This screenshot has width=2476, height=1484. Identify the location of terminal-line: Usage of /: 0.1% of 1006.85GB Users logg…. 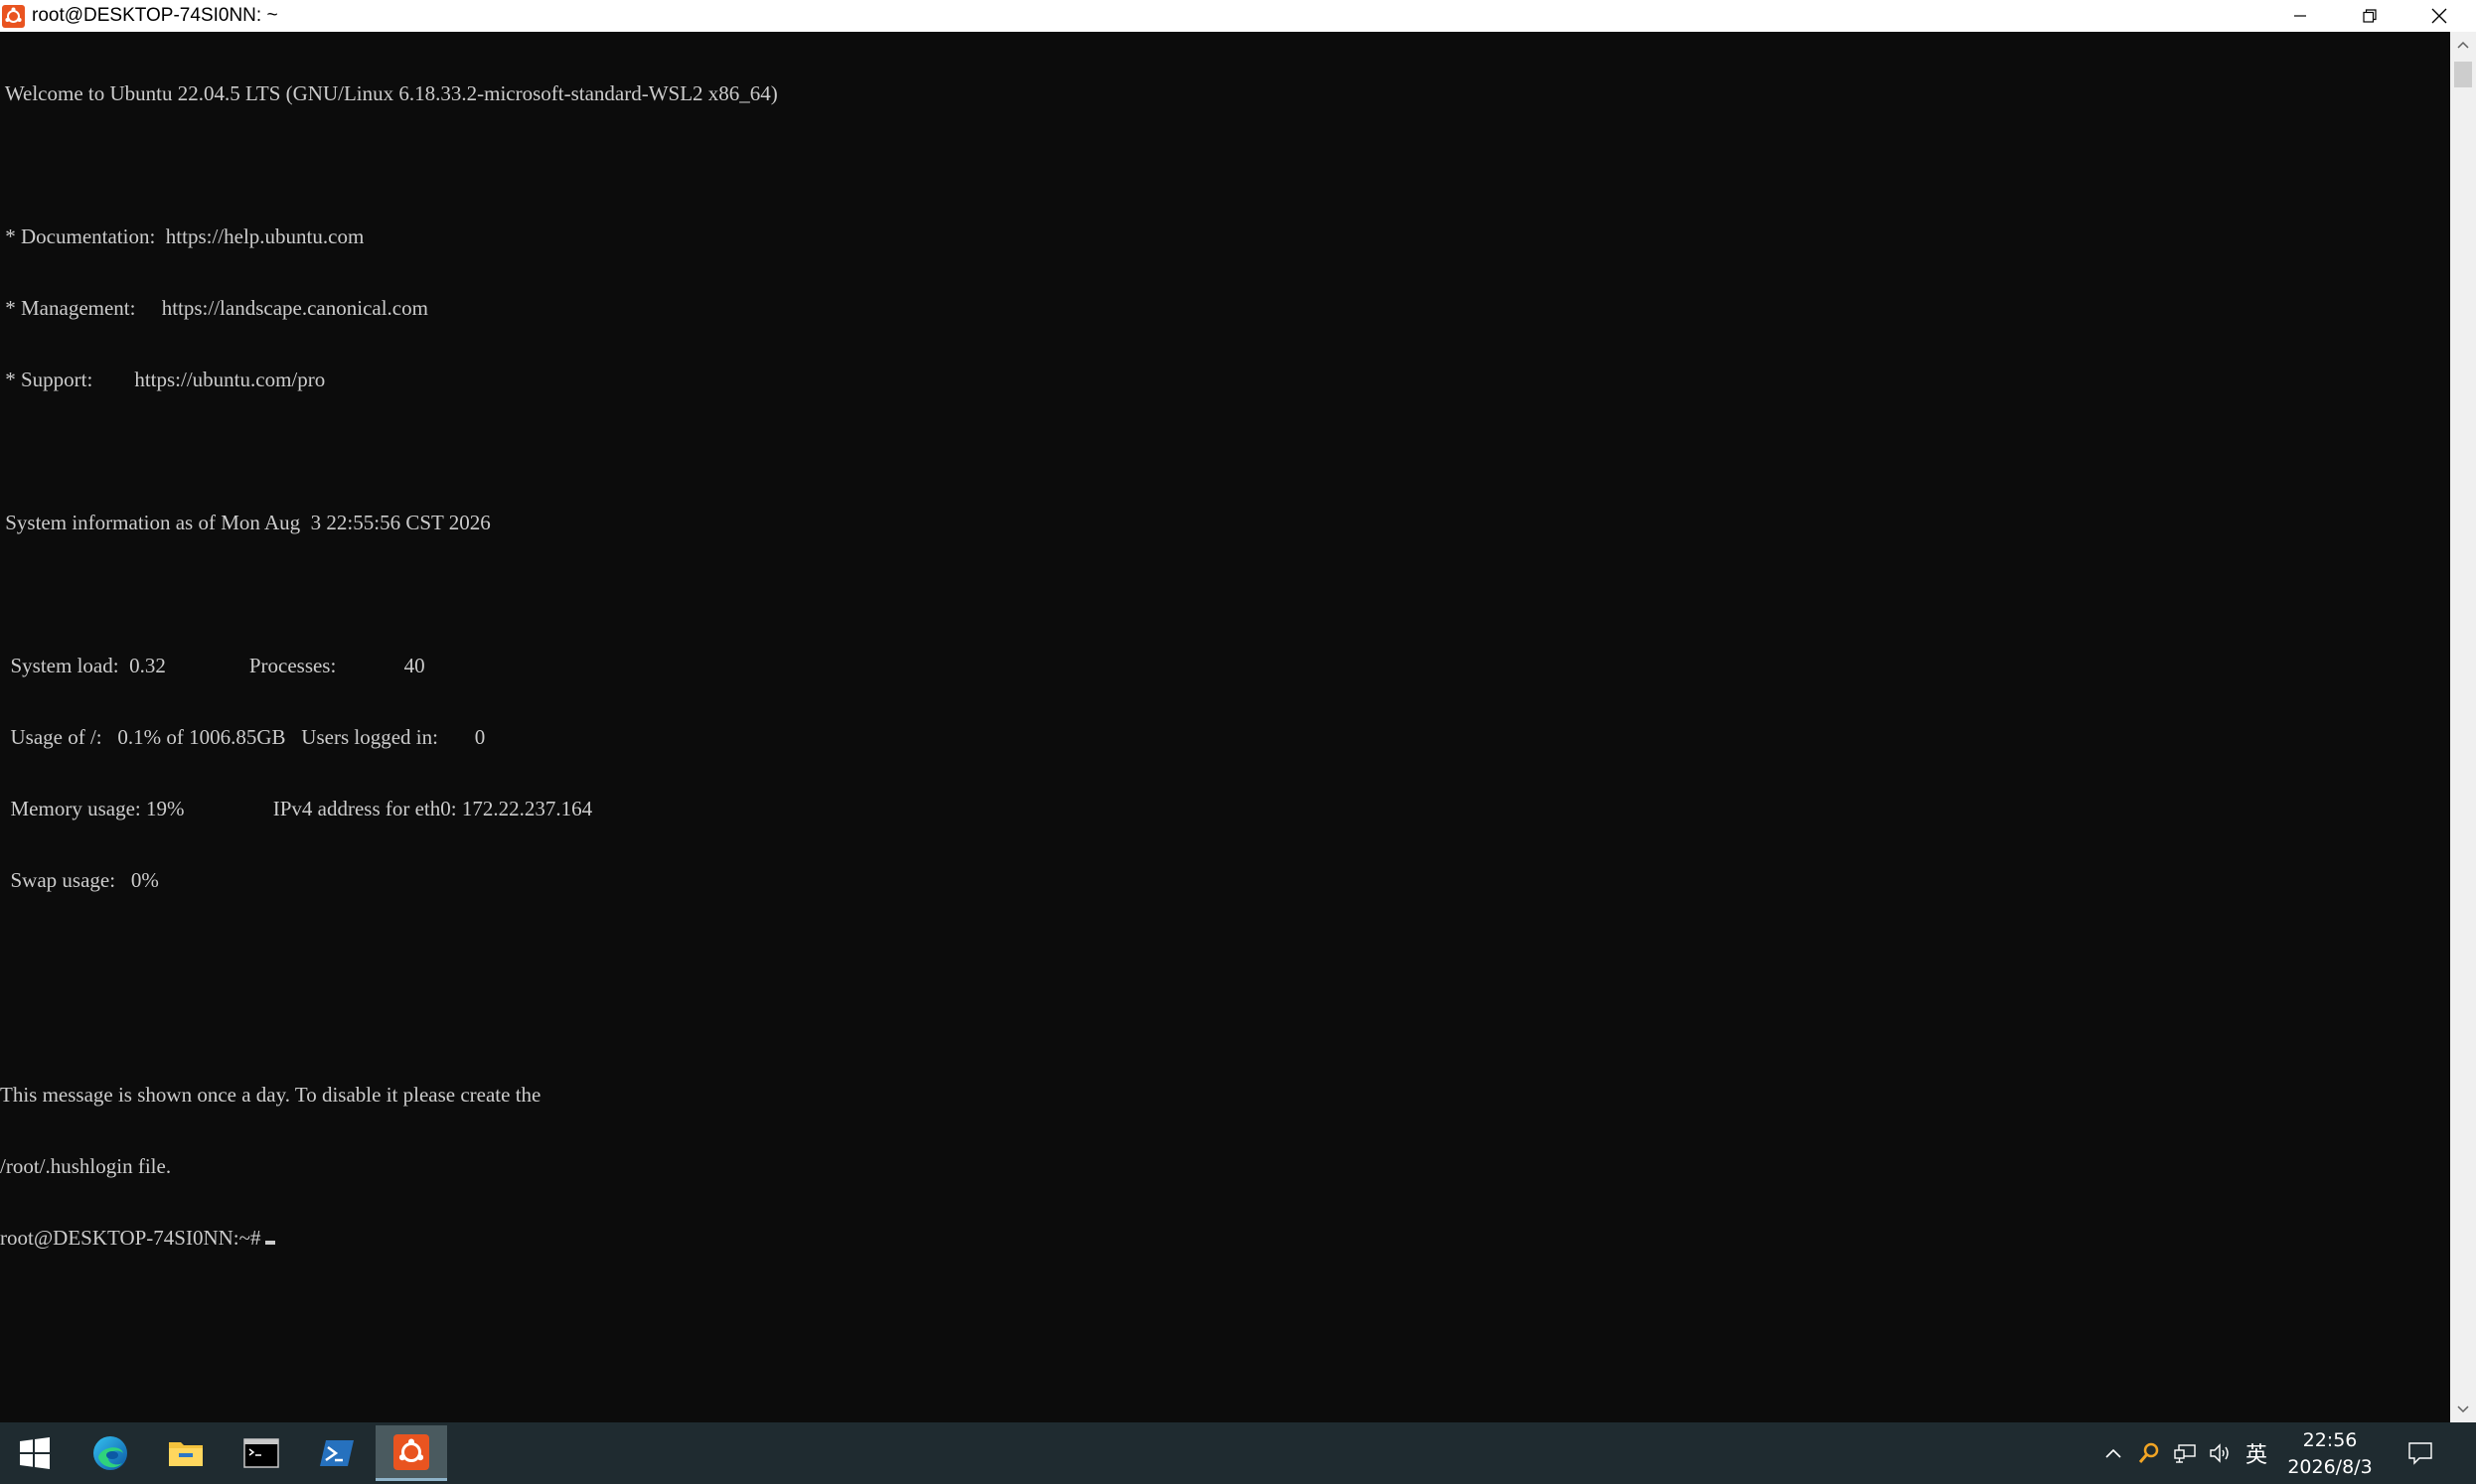
(243, 737).